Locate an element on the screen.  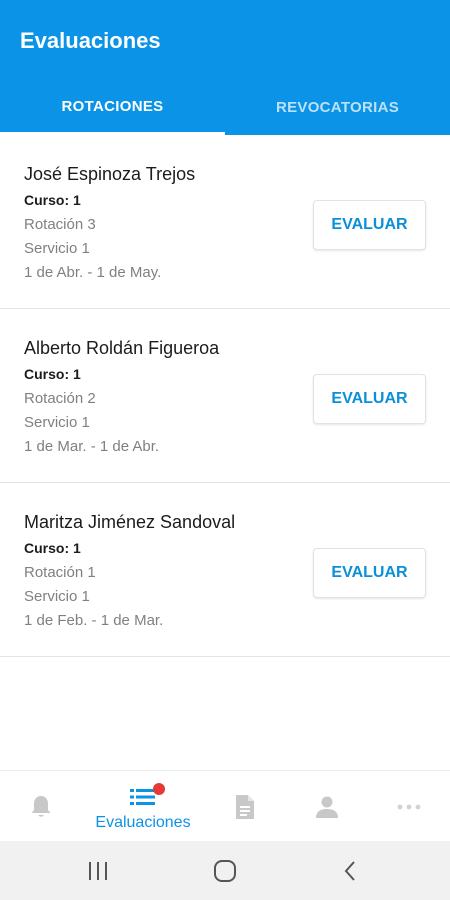
date-range: 1 de Abr. - 1 de May. is located at coordinates (93, 272).